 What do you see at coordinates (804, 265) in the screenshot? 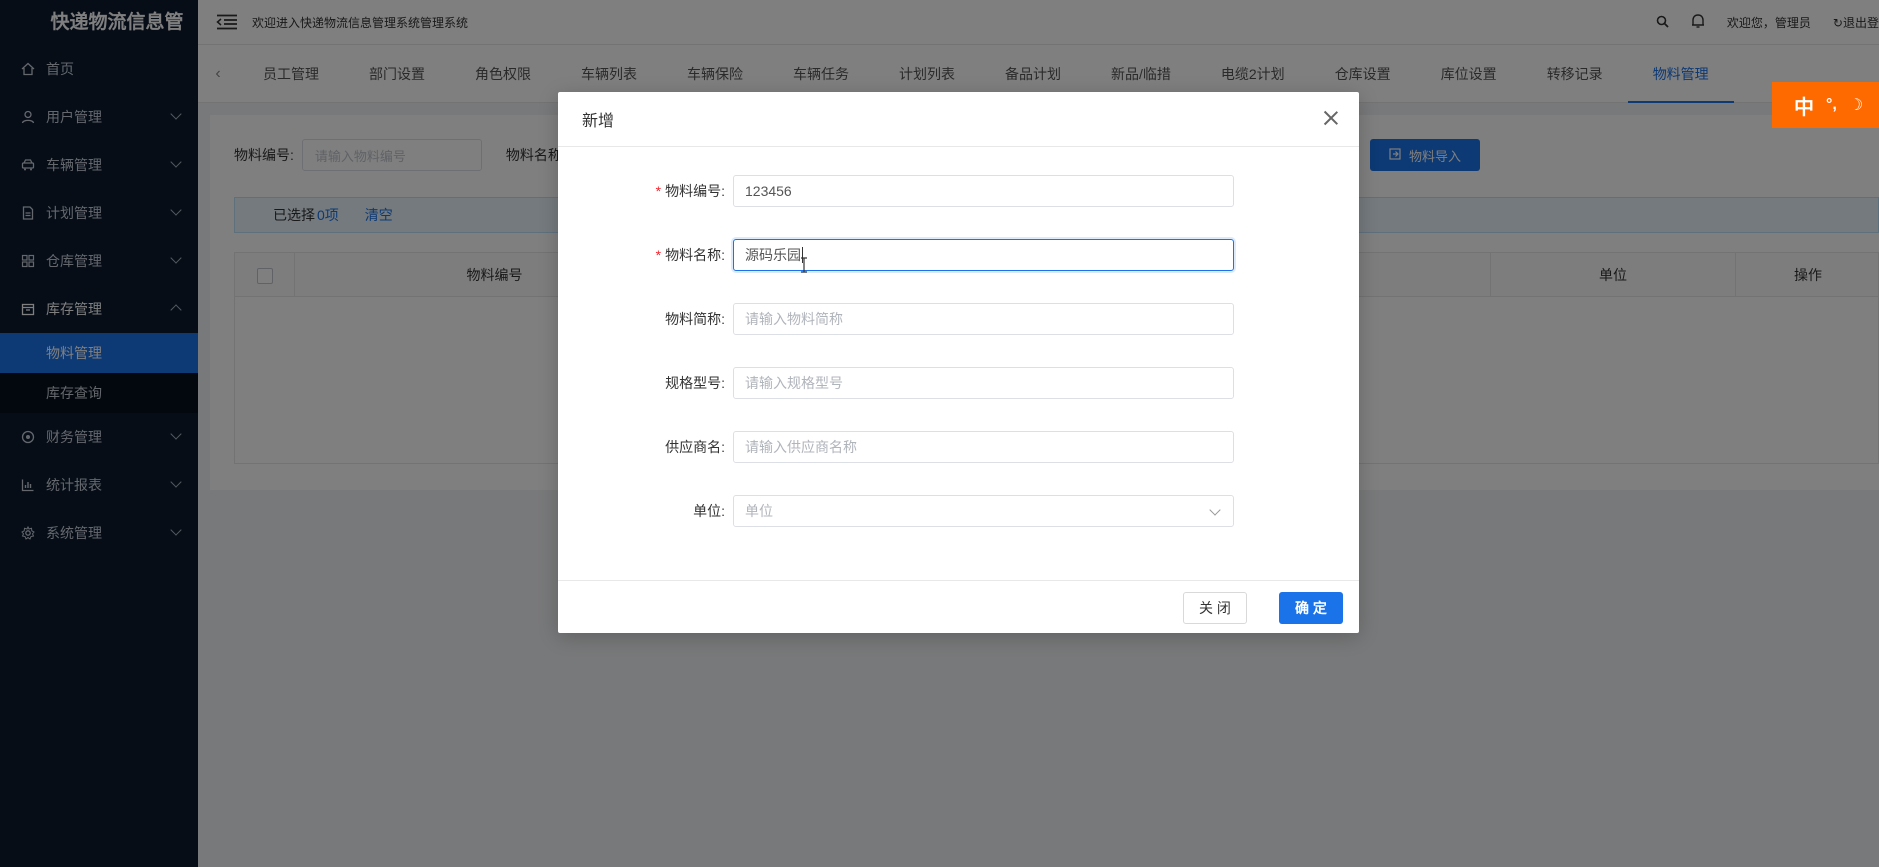
I see `text-cursor-icon` at bounding box center [804, 265].